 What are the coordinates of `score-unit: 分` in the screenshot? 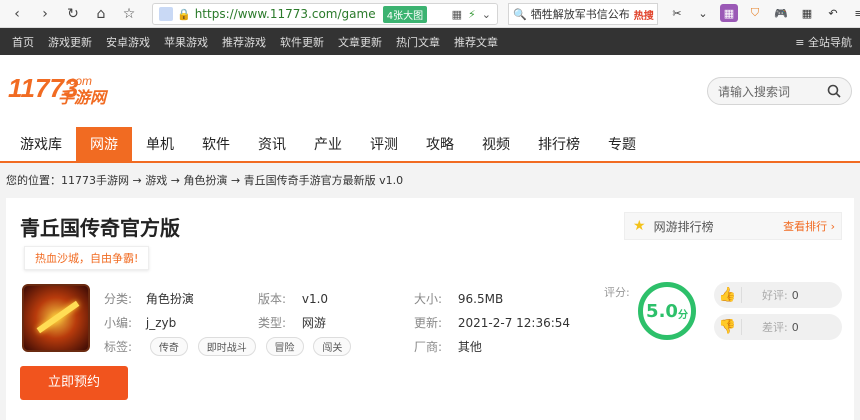 It's located at (682, 315).